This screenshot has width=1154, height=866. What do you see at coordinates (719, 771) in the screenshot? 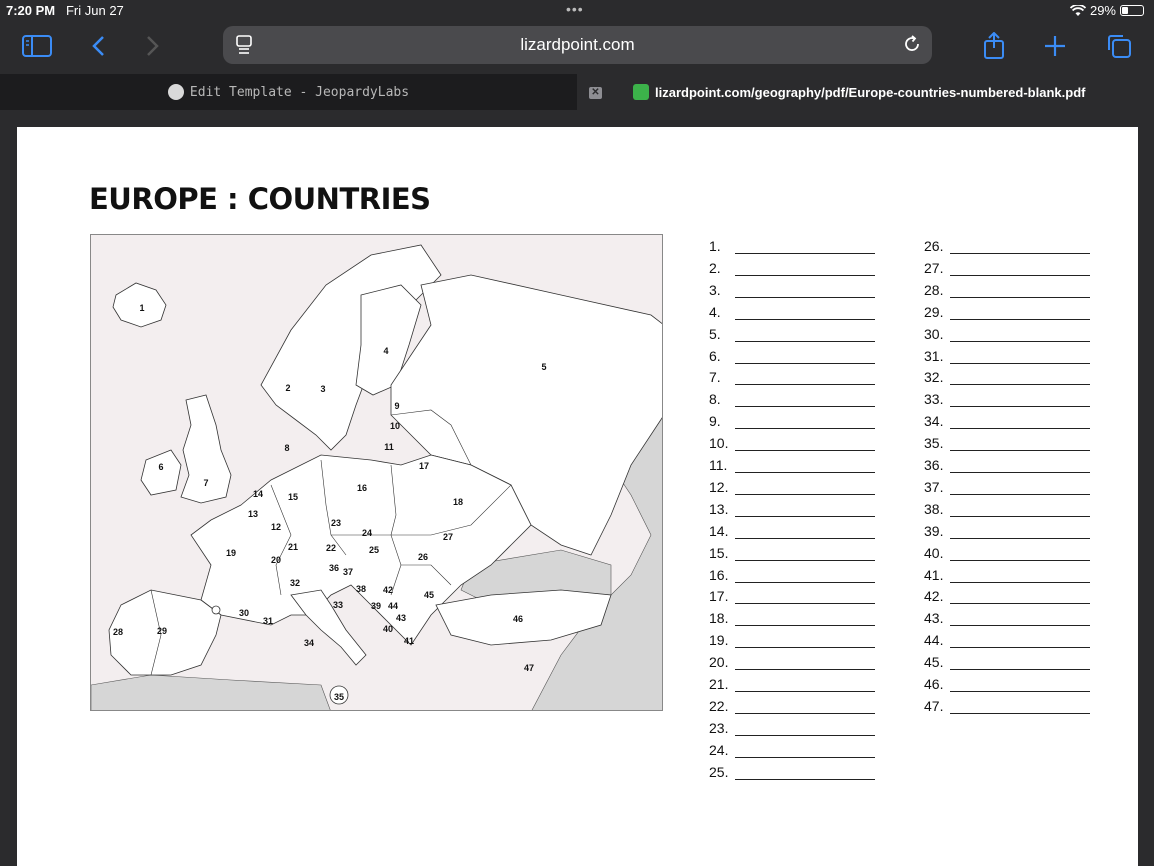
I see `answer-number: 25.` at bounding box center [719, 771].